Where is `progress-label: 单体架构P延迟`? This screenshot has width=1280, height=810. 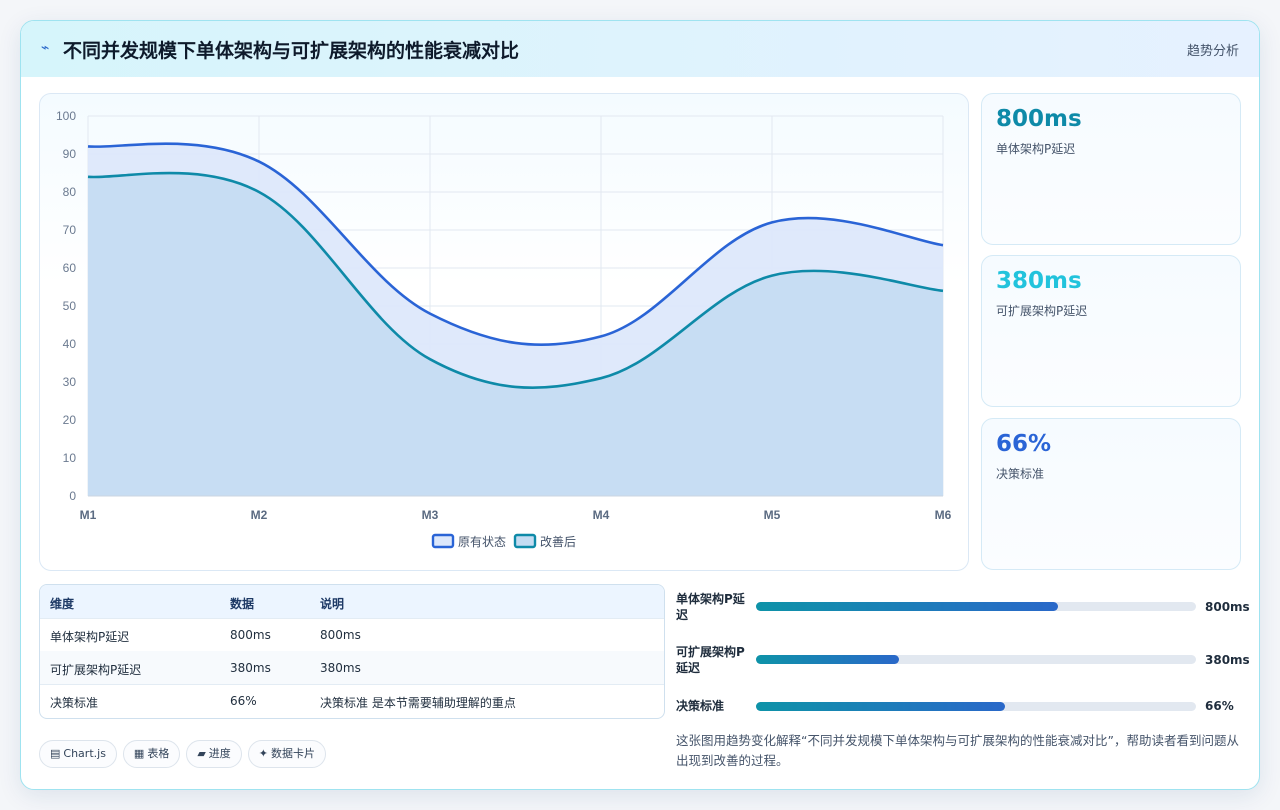 progress-label: 单体架构P延迟 is located at coordinates (710, 607).